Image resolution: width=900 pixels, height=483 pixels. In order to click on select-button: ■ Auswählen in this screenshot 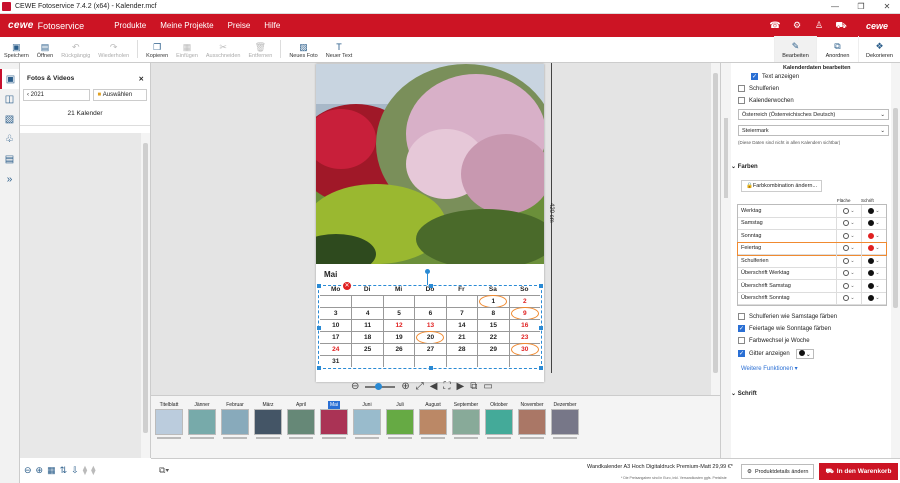, I will do `click(120, 95)`.